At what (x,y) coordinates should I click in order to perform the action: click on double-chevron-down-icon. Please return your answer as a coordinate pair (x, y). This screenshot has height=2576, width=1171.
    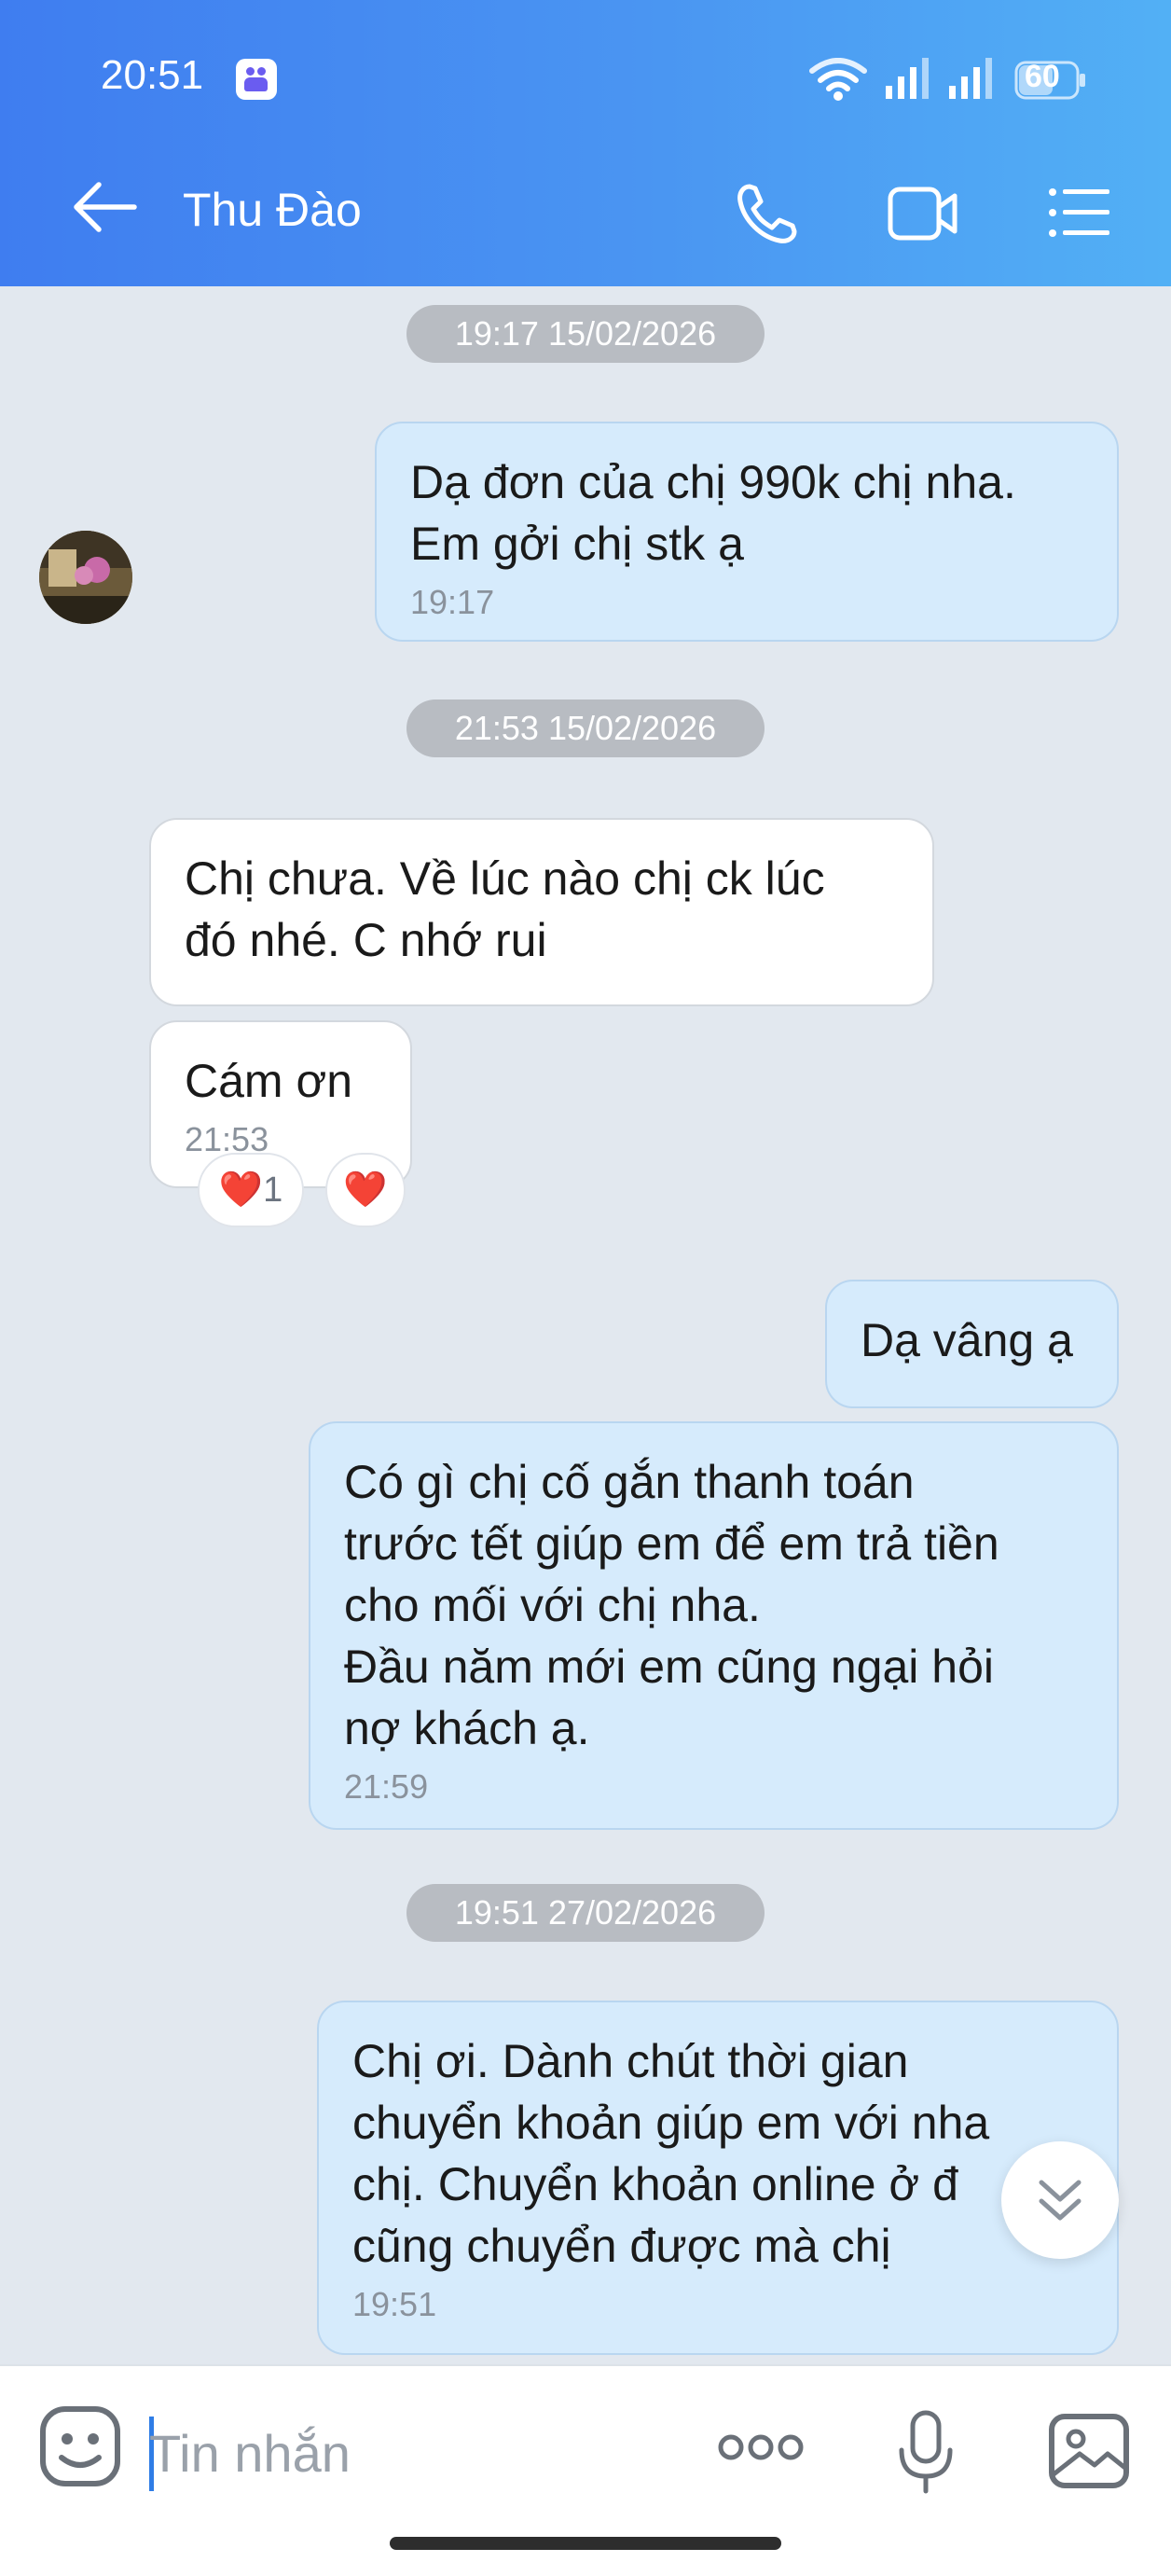
    Looking at the image, I should click on (1060, 2200).